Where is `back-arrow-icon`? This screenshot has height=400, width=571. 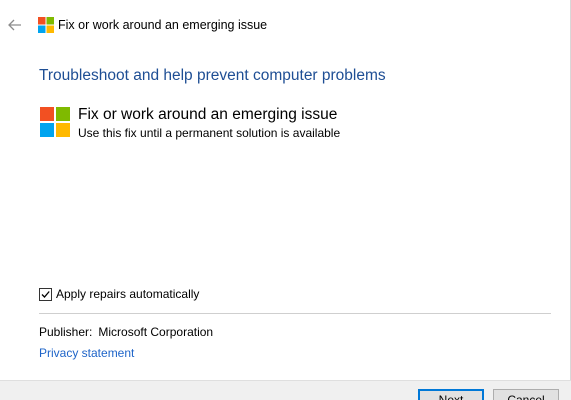
back-arrow-icon is located at coordinates (15, 25).